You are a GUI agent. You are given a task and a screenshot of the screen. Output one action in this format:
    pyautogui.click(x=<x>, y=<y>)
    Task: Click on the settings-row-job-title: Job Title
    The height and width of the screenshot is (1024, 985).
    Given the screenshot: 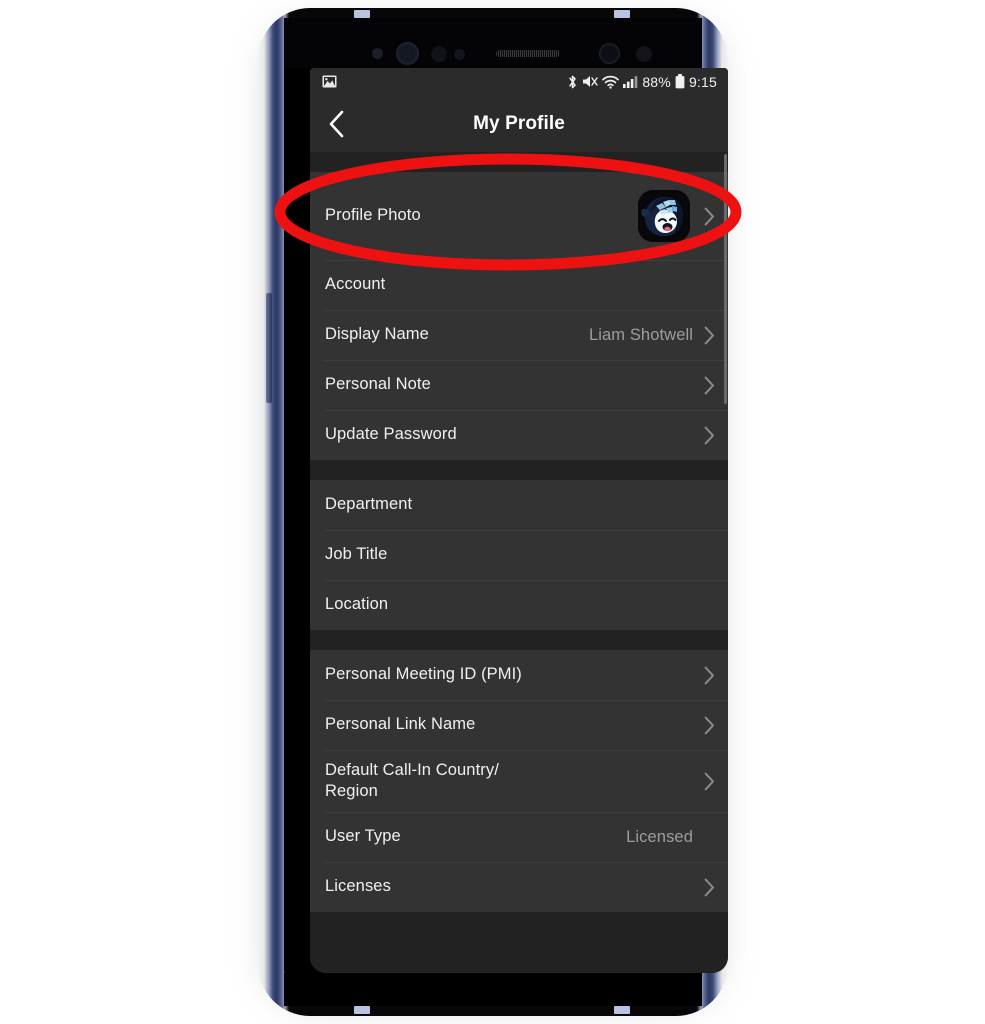 What is the action you would take?
    pyautogui.click(x=519, y=555)
    